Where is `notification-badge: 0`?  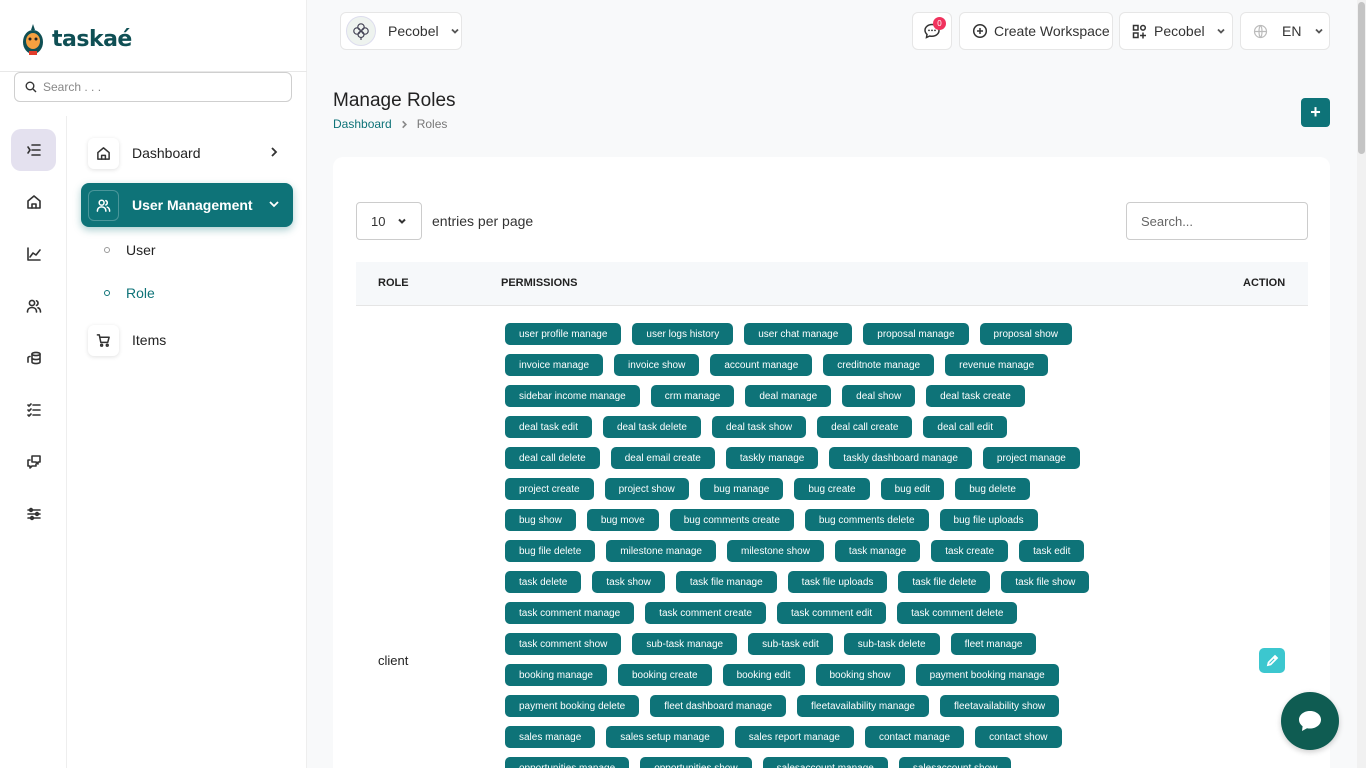
notification-badge: 0 is located at coordinates (939, 23).